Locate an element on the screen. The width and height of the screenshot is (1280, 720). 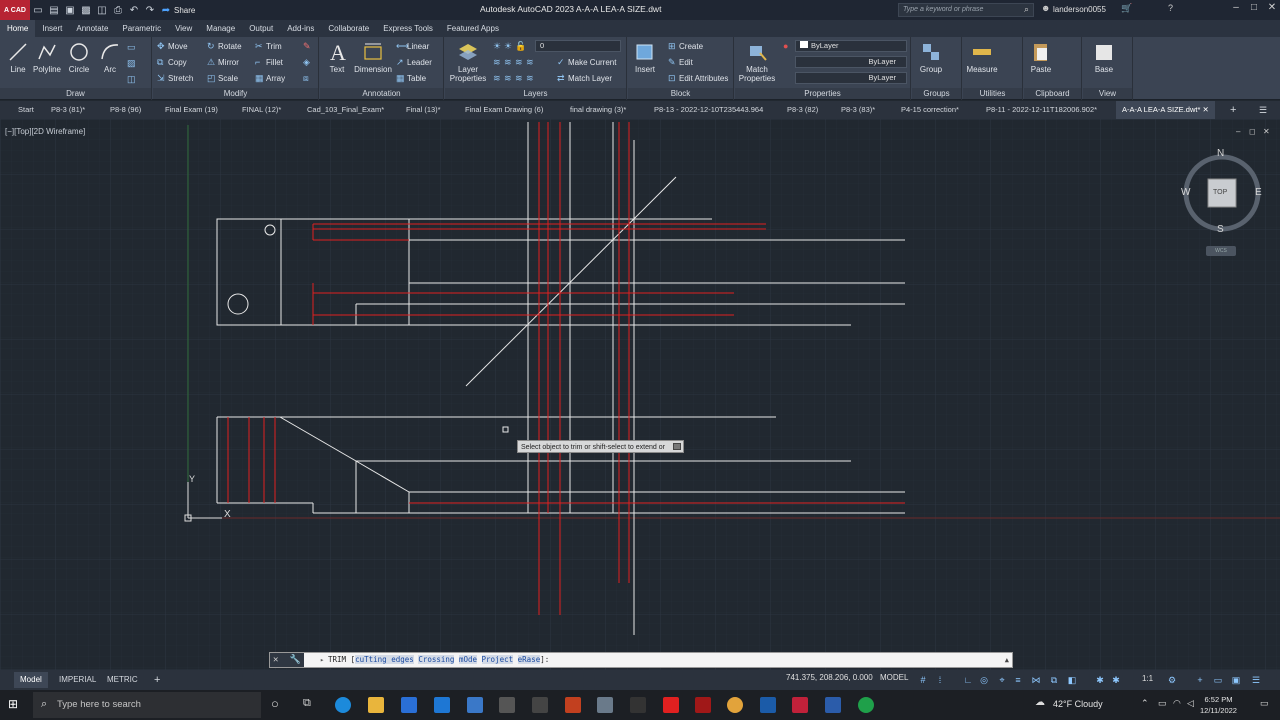
lineweight-dropdown: ByLayer is located at coordinates (851, 78).